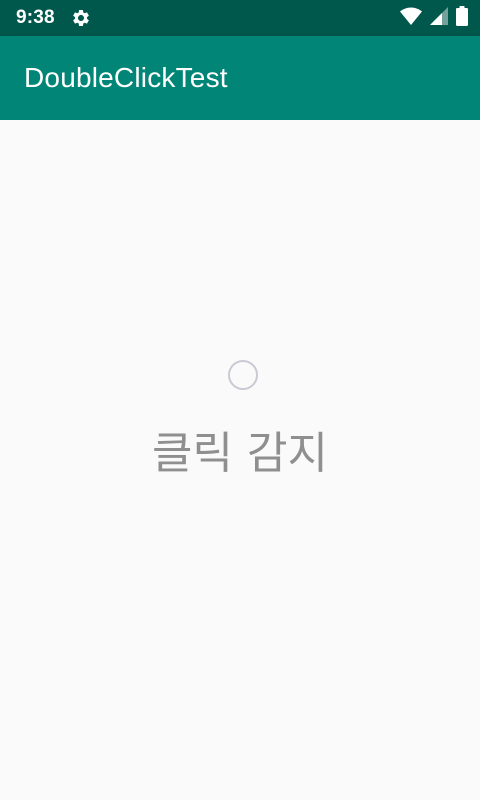 Image resolution: width=480 pixels, height=800 pixels. What do you see at coordinates (240, 453) in the screenshot?
I see `click-detect-label: 클릭 감지` at bounding box center [240, 453].